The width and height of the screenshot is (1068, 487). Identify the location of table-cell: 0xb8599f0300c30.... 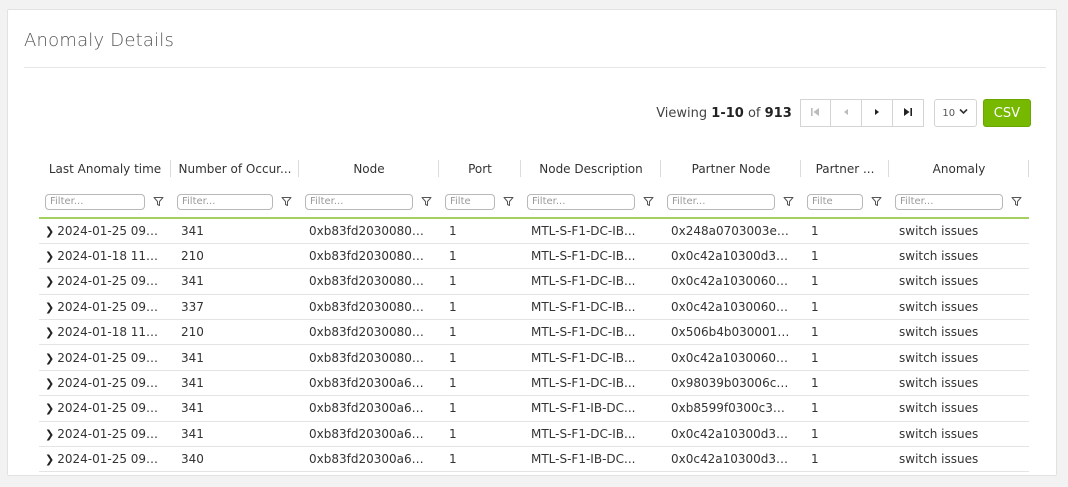
(731, 408).